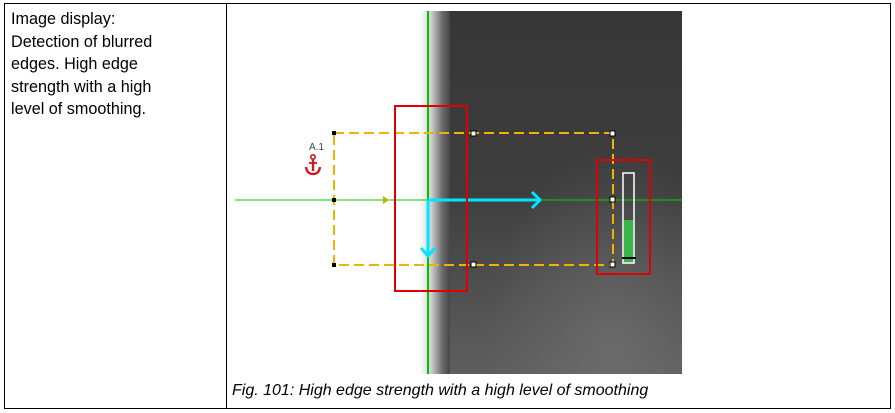  I want to click on blurred-edge-region, so click(436, 192).